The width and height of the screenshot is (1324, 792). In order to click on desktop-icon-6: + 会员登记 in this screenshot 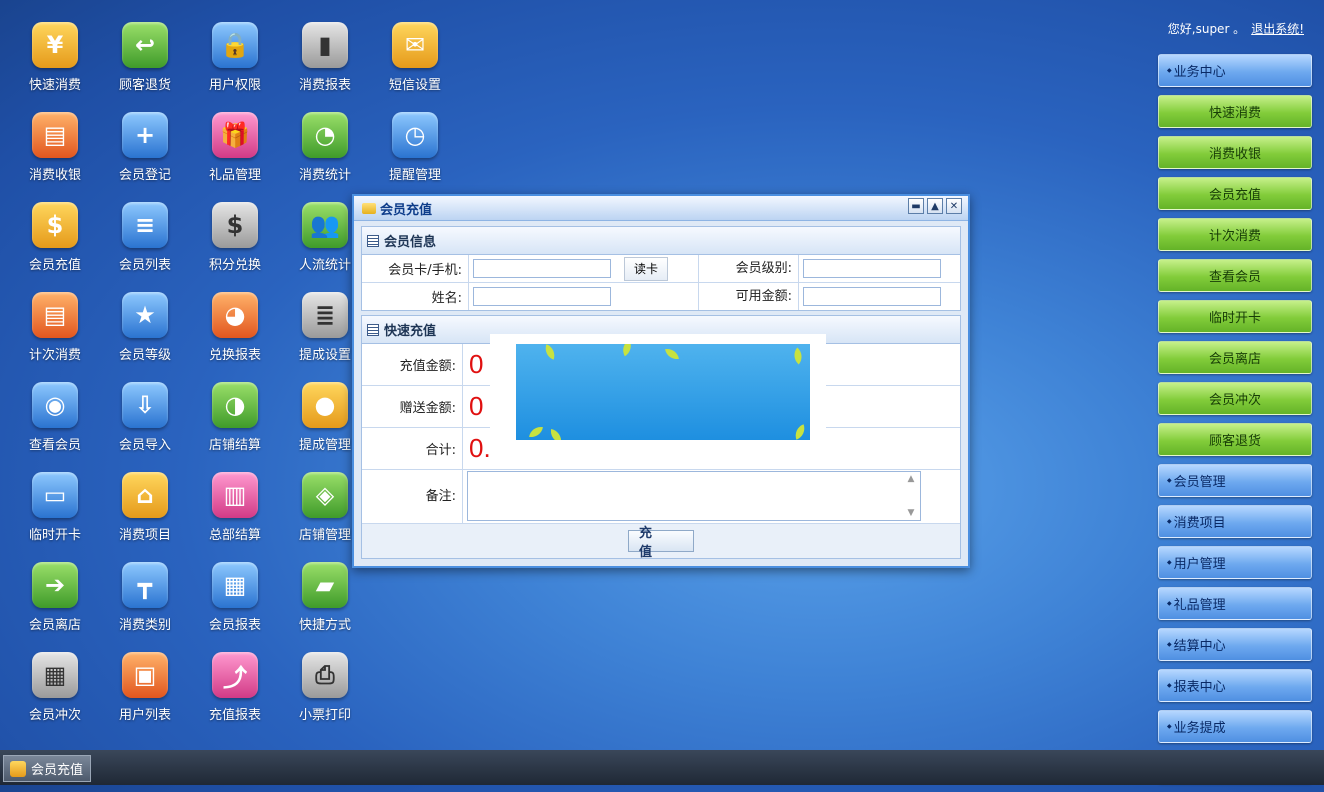, I will do `click(145, 141)`.